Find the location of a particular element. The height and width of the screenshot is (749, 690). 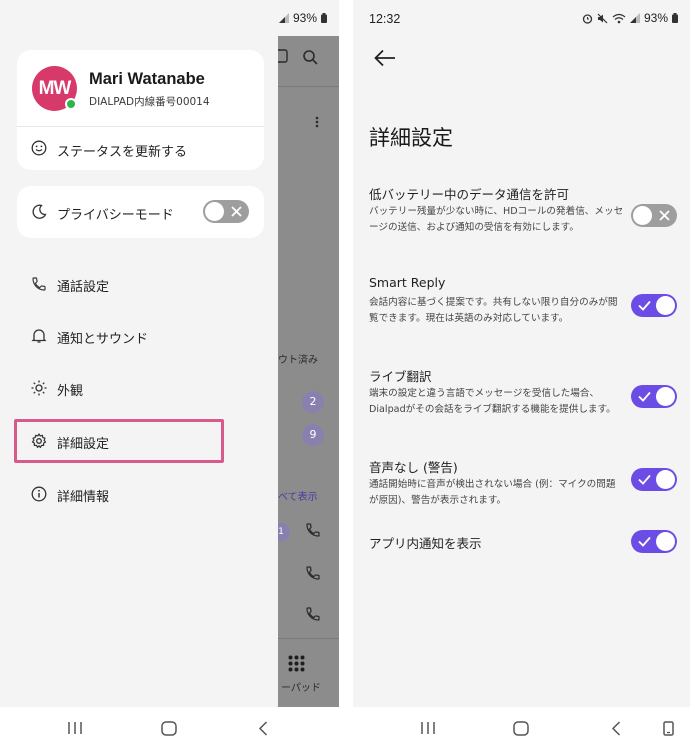

setting-title: Smart Reply is located at coordinates (407, 282).